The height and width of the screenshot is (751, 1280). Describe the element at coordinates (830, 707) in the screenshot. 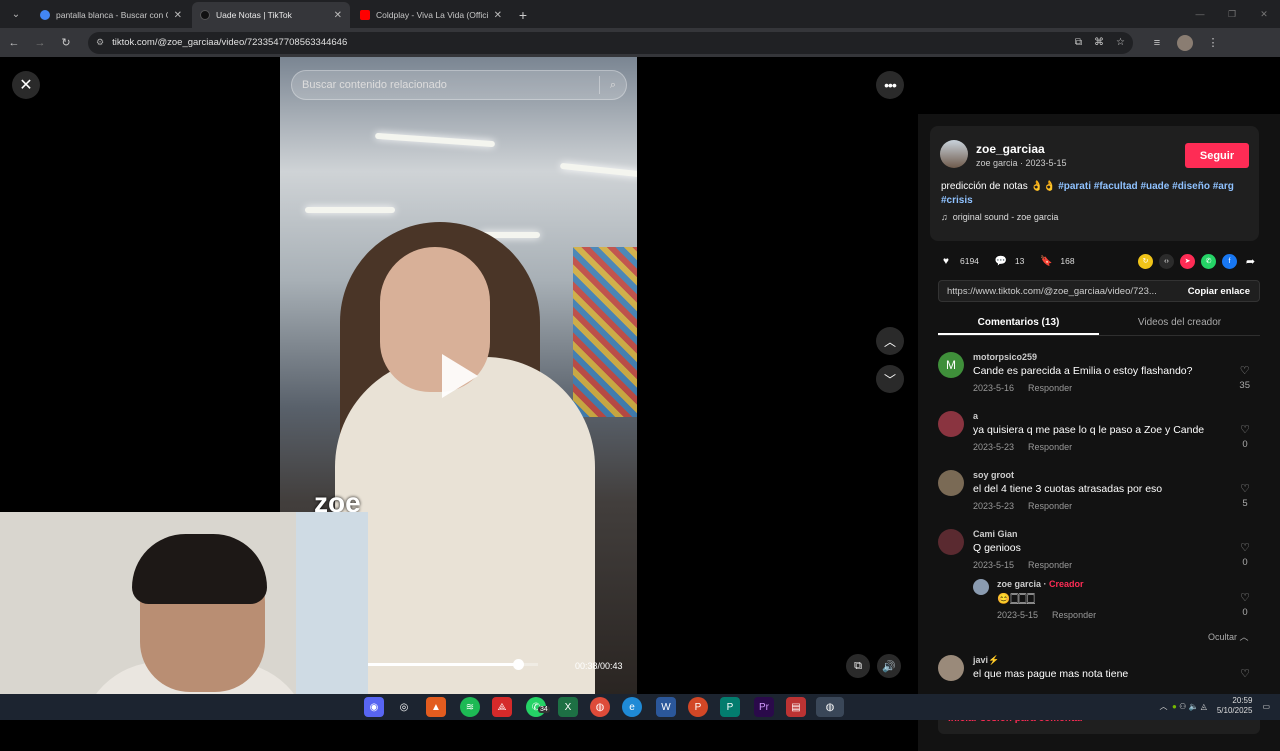

I see `chrome-active-icon: ◍` at that location.